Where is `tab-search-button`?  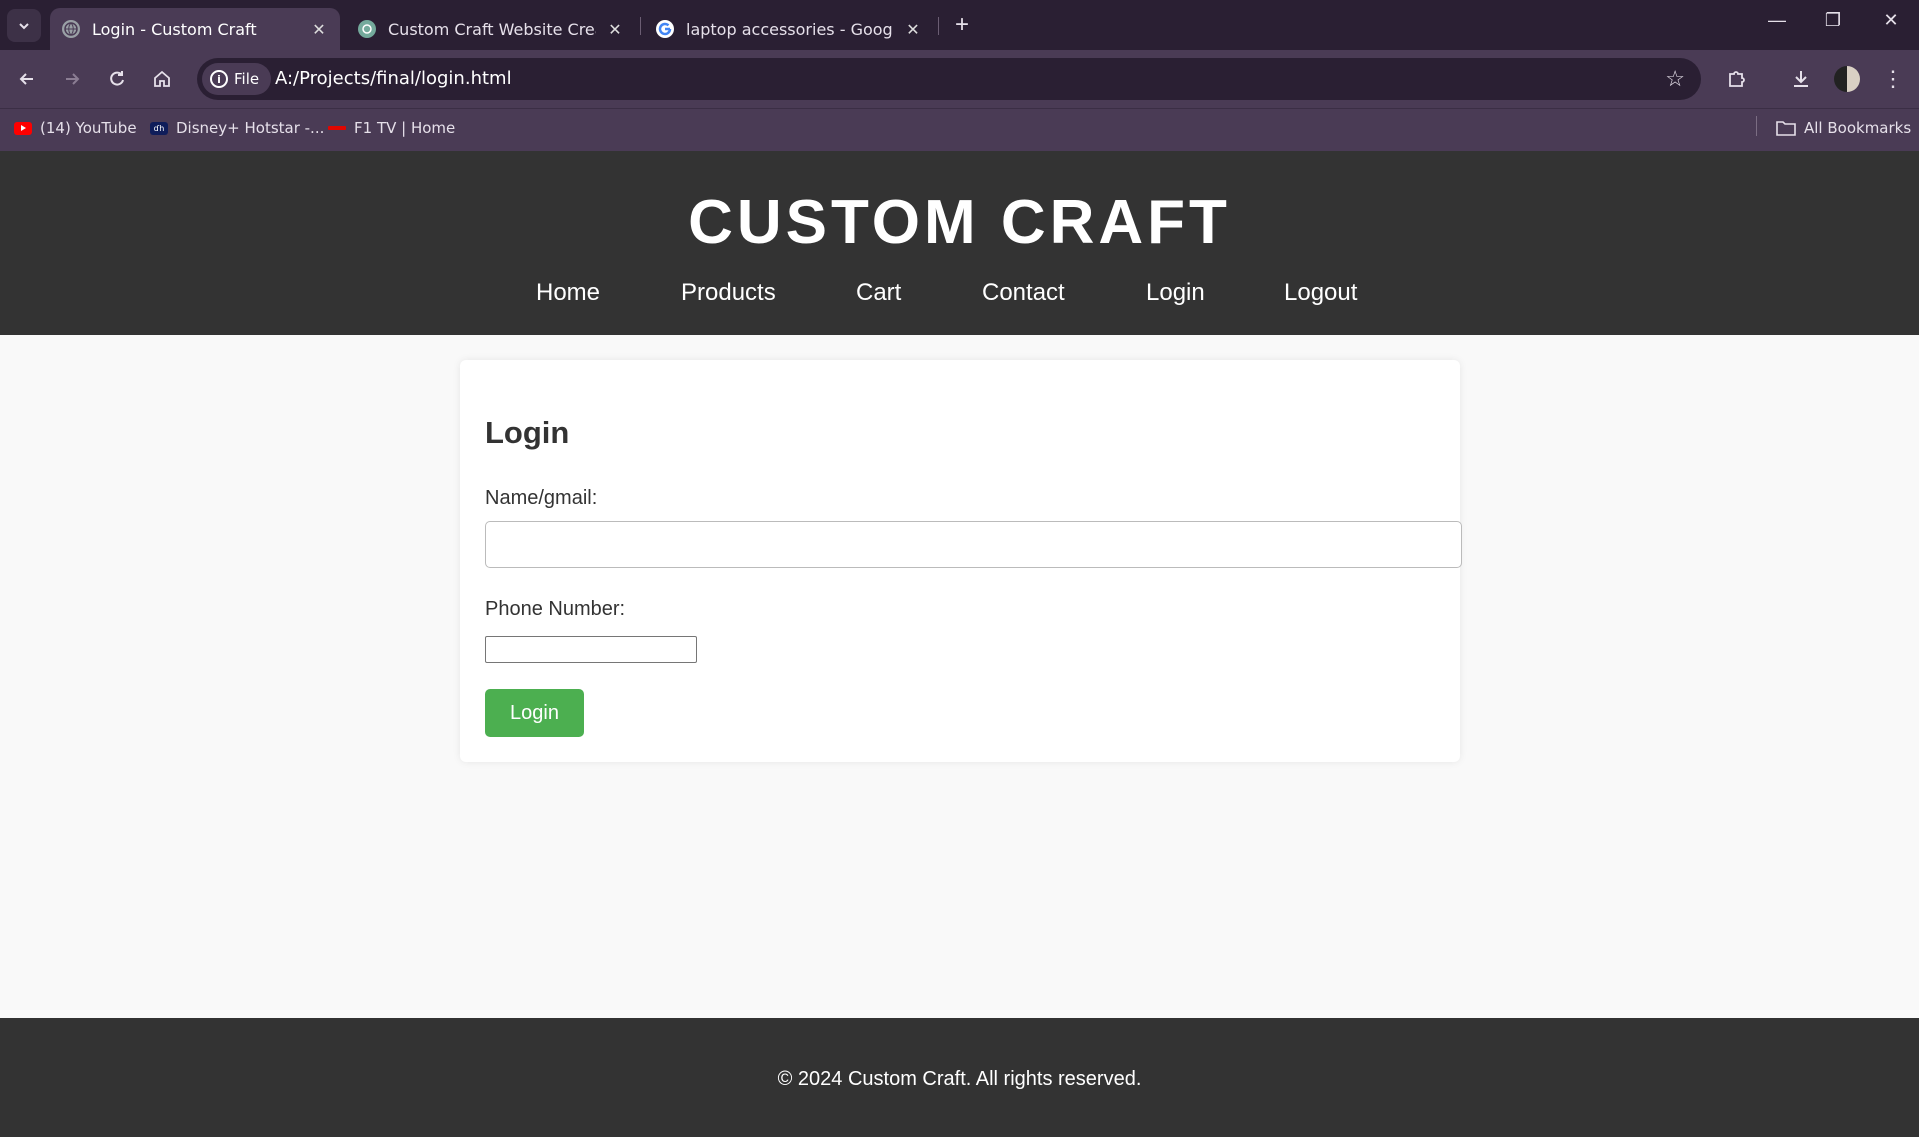
tab-search-button is located at coordinates (24, 25).